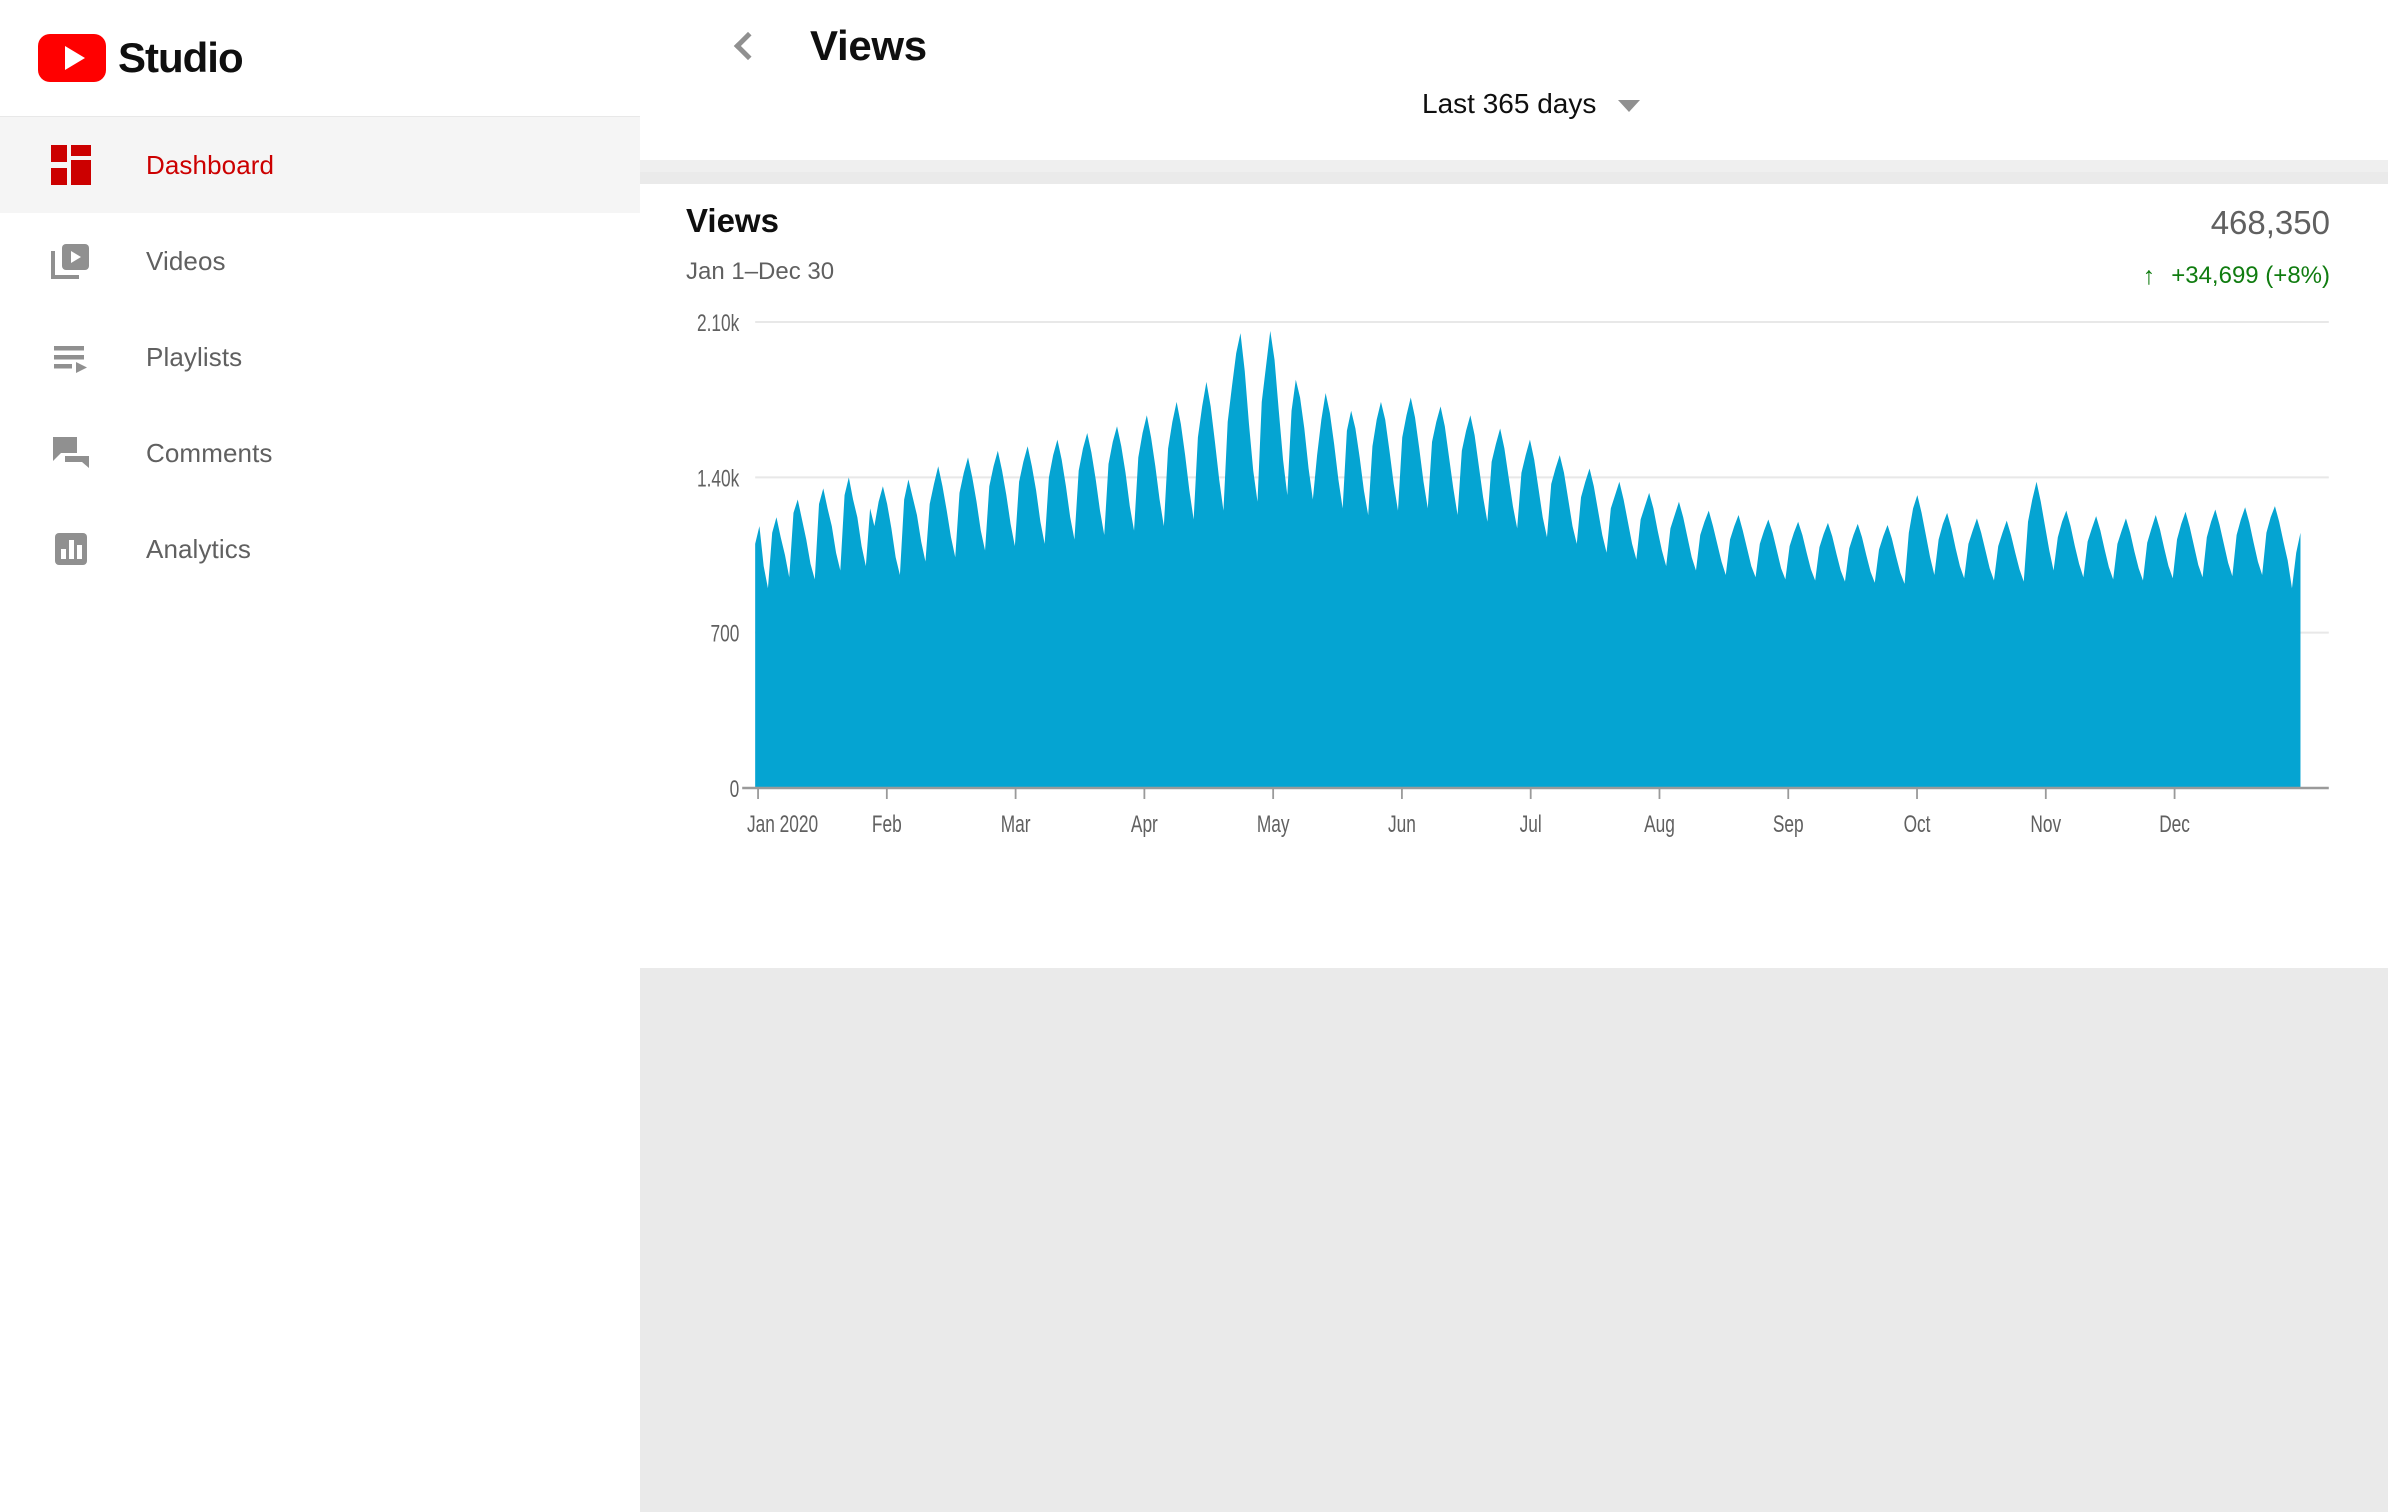 Image resolution: width=2388 pixels, height=1512 pixels. Describe the element at coordinates (718, 479) in the screenshot. I see `svg-text: 1.40k` at that location.